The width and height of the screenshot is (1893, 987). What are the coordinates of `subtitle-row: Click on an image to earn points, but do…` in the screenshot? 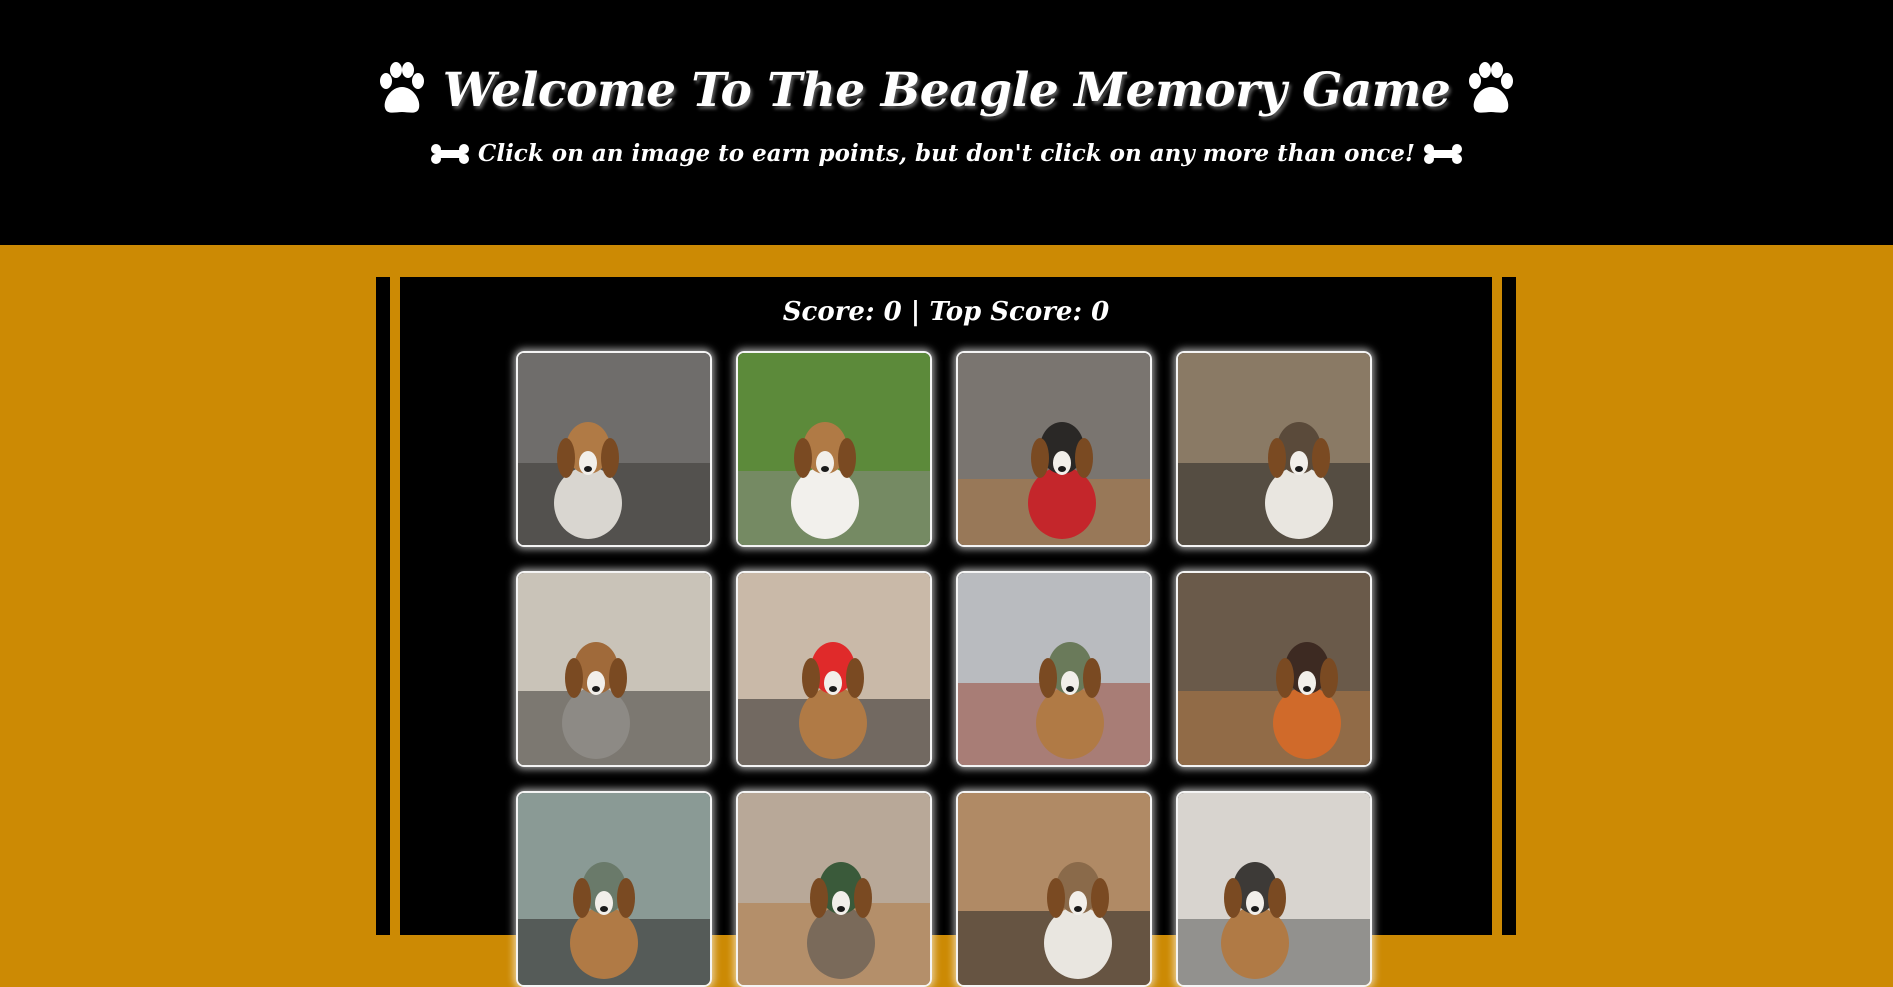 It's located at (946, 153).